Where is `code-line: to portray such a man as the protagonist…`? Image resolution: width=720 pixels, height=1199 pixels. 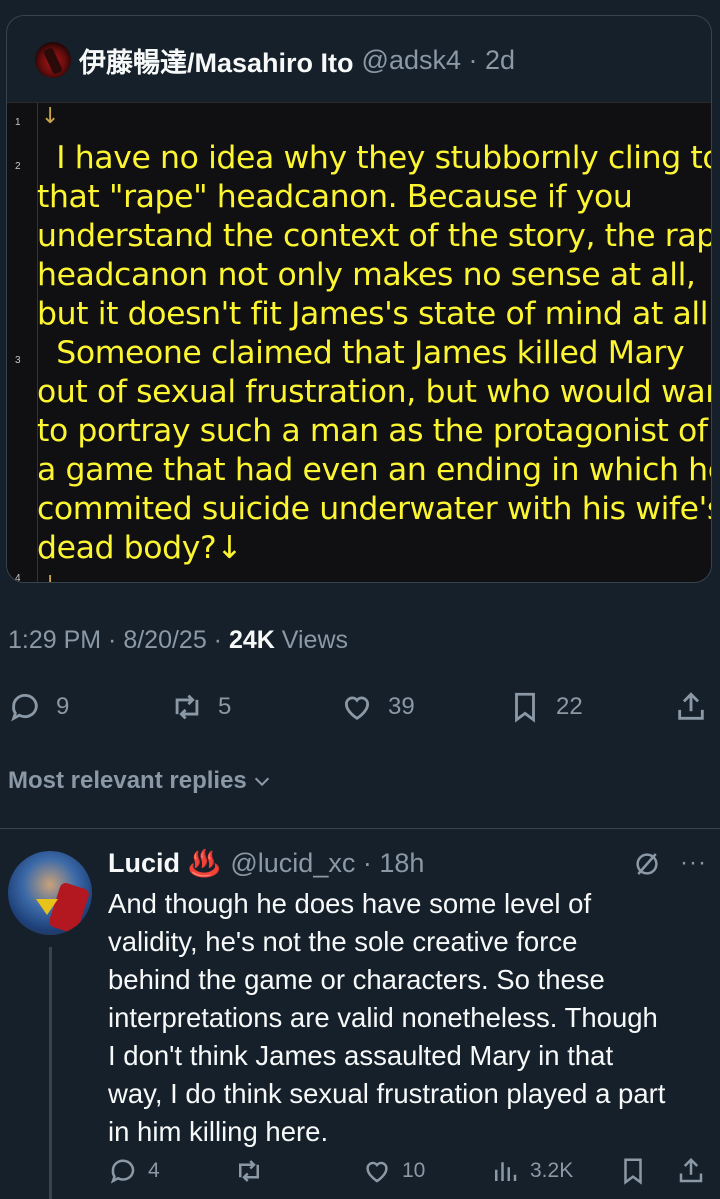
code-line: to portray such a man as the protagonist… is located at coordinates (372, 431).